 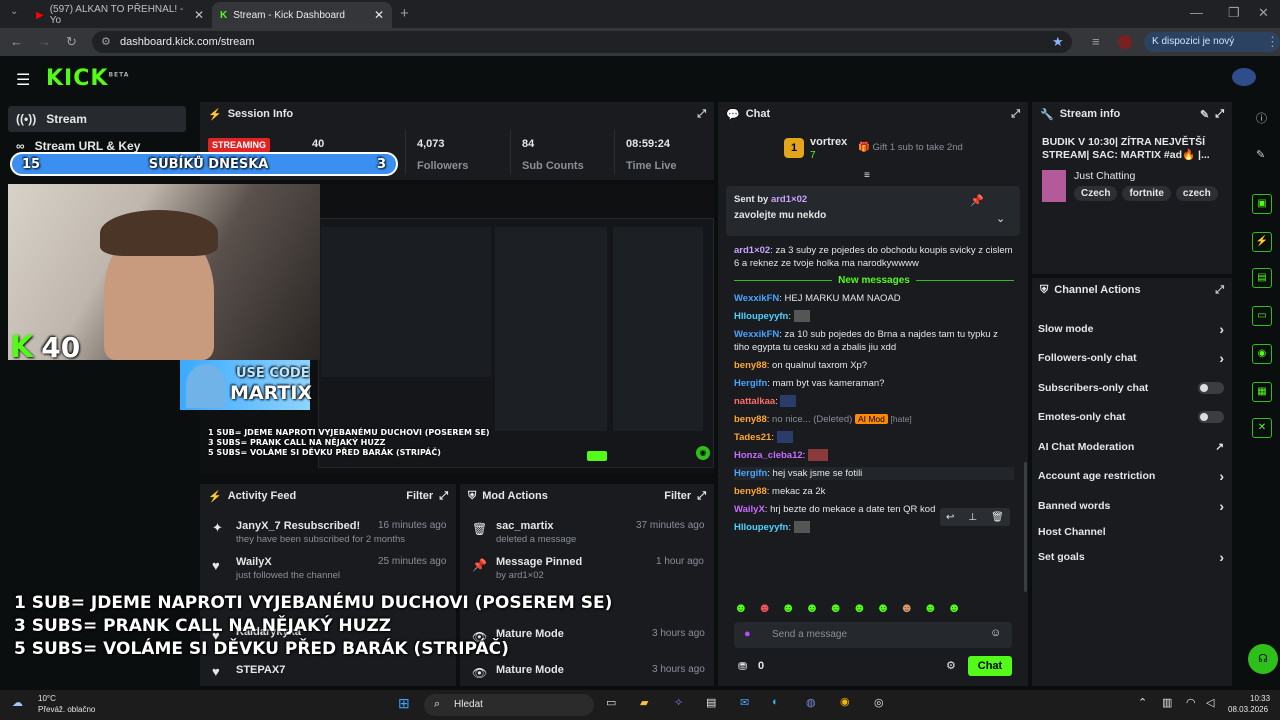 What do you see at coordinates (1212, 49) in the screenshot?
I see `update-chrome-button: K dispozici je nový Chrome` at bounding box center [1212, 49].